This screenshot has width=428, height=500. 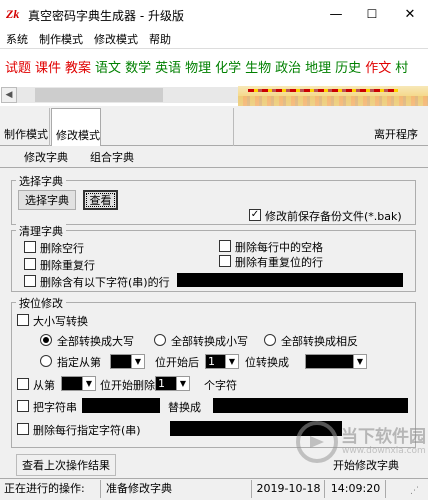 I want to click on specify-position-select: ▼, so click(x=127, y=361).